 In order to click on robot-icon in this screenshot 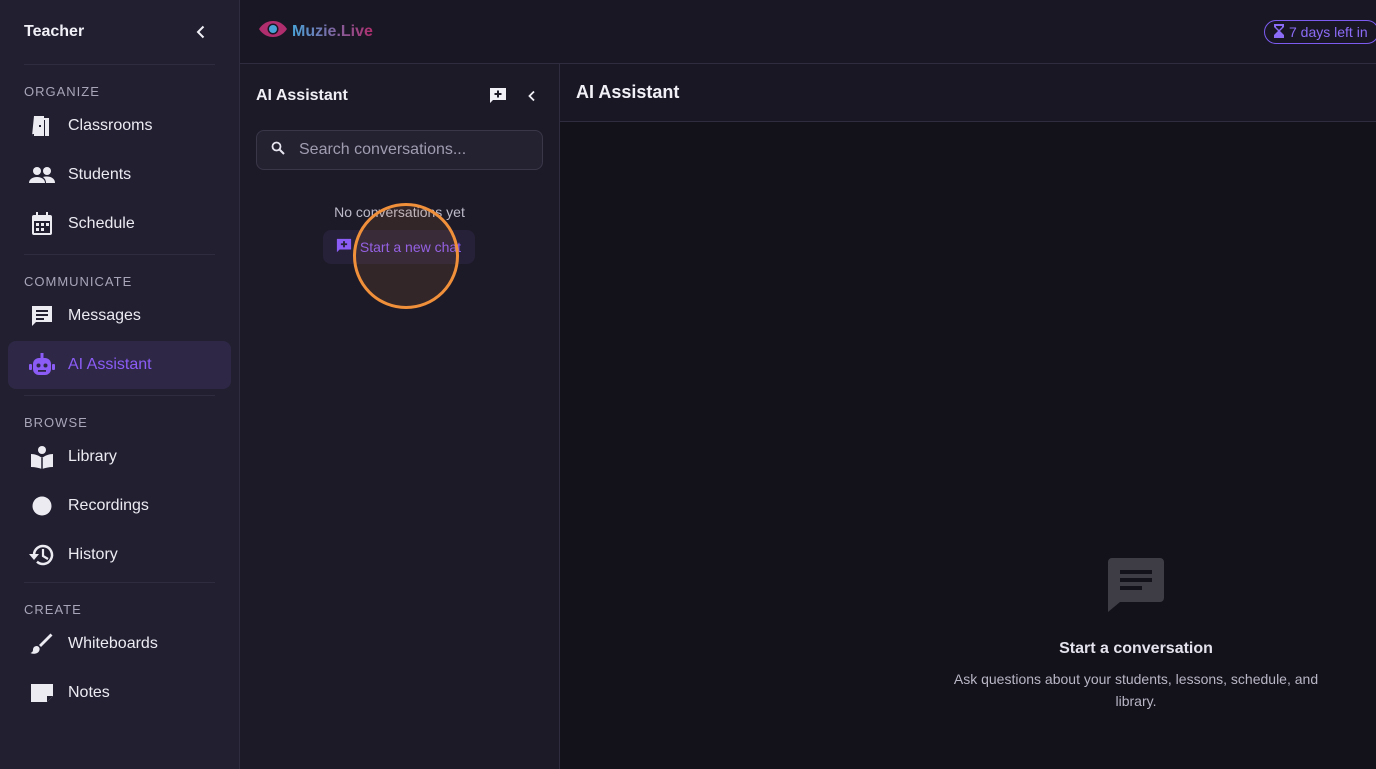, I will do `click(42, 365)`.